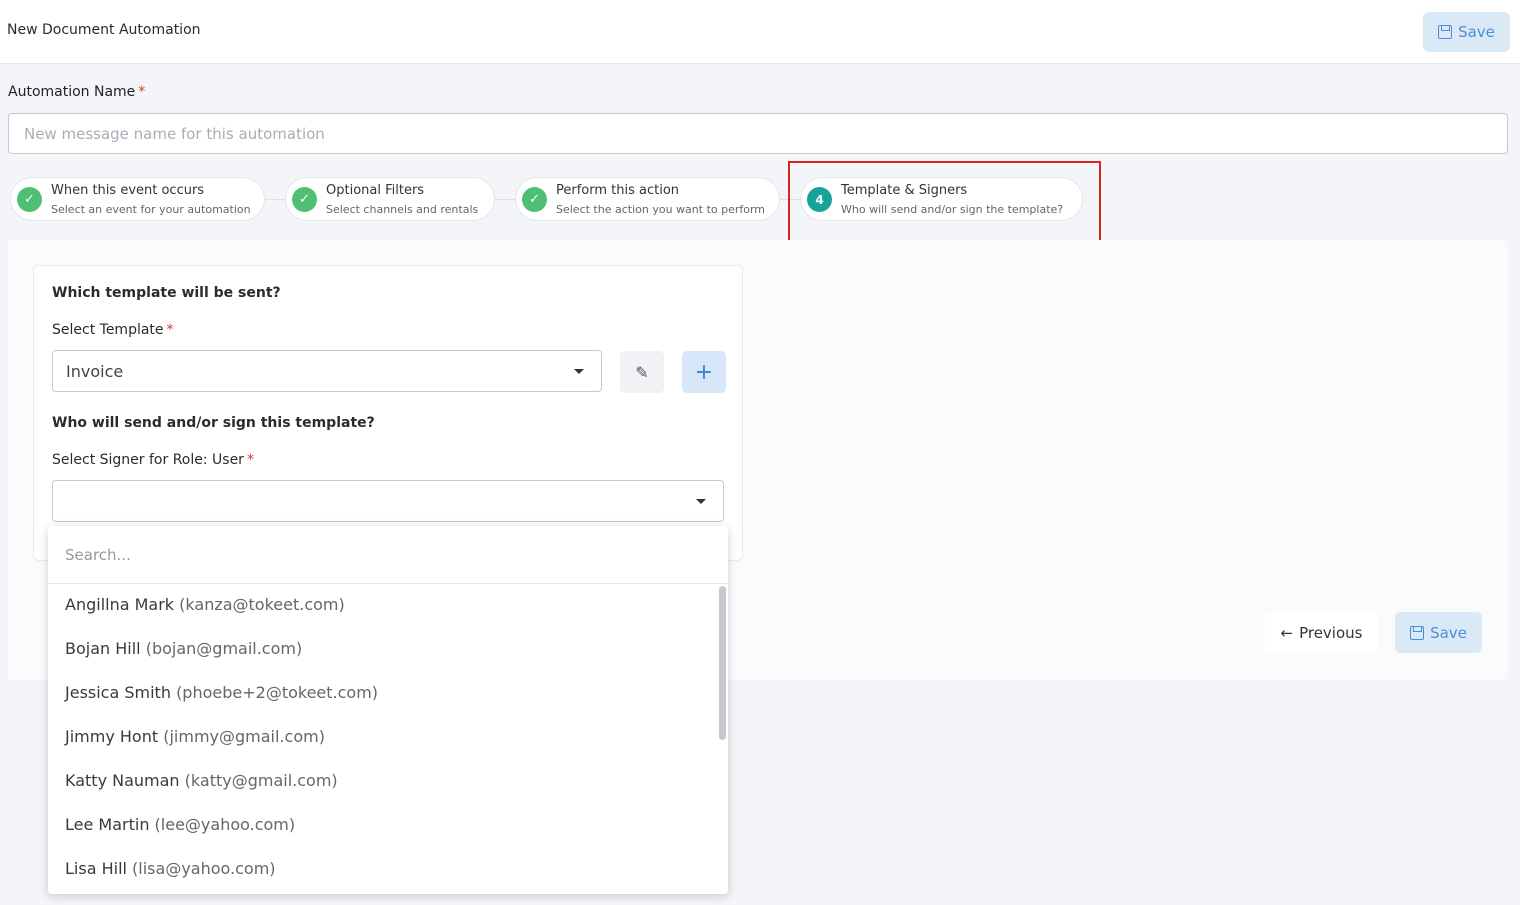 Image resolution: width=1520 pixels, height=905 pixels. What do you see at coordinates (383, 606) in the screenshot?
I see `signer-option: Angillna Mark (kanza@tokeet.com)` at bounding box center [383, 606].